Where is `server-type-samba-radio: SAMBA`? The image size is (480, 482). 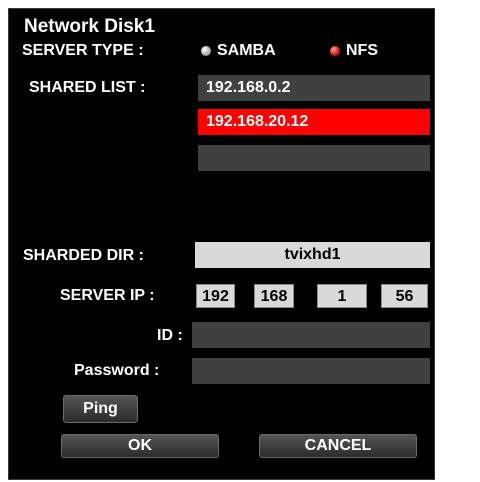 server-type-samba-radio: SAMBA is located at coordinates (238, 51).